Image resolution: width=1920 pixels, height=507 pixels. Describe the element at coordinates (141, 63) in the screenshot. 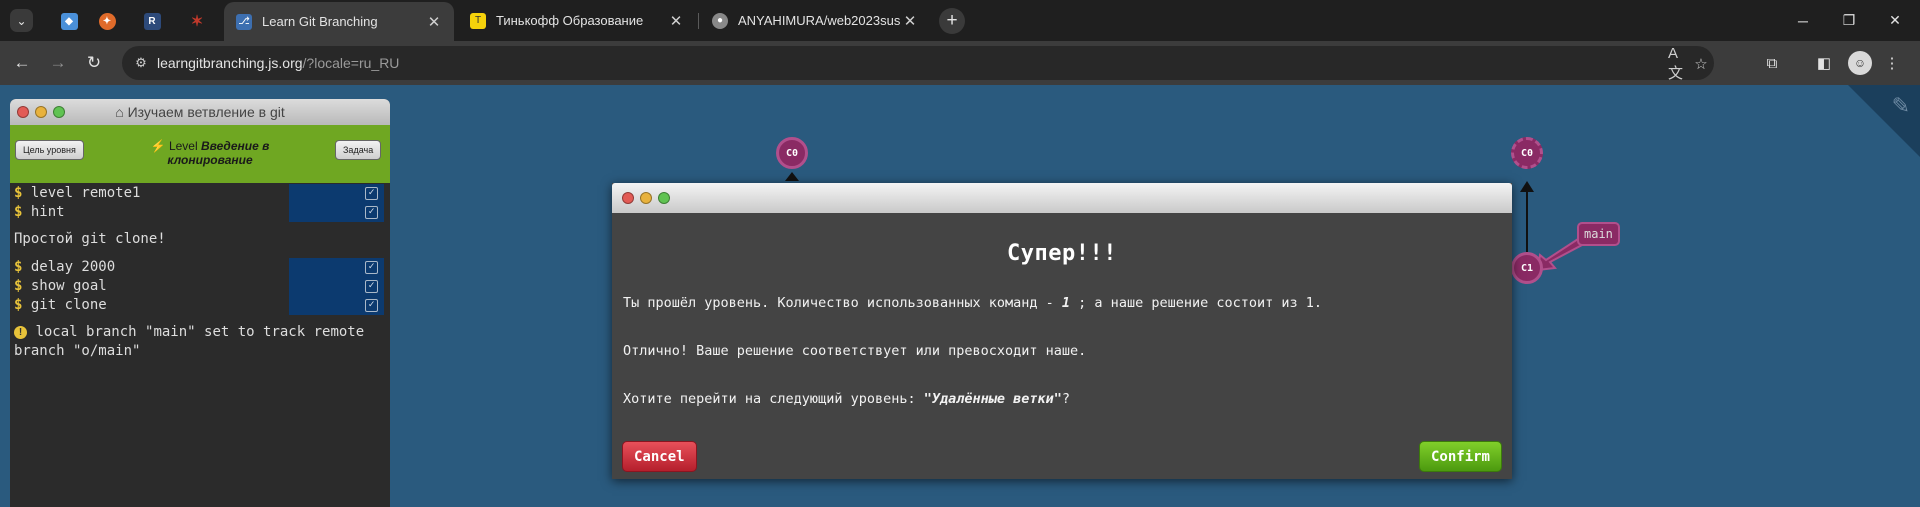

I see `site-info-icon: ⚙` at that location.